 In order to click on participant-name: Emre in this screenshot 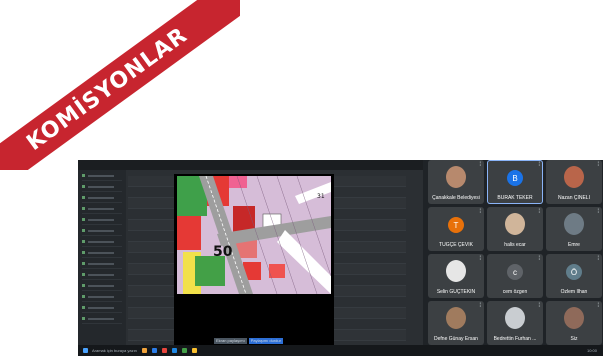, I will do `click(574, 245)`.